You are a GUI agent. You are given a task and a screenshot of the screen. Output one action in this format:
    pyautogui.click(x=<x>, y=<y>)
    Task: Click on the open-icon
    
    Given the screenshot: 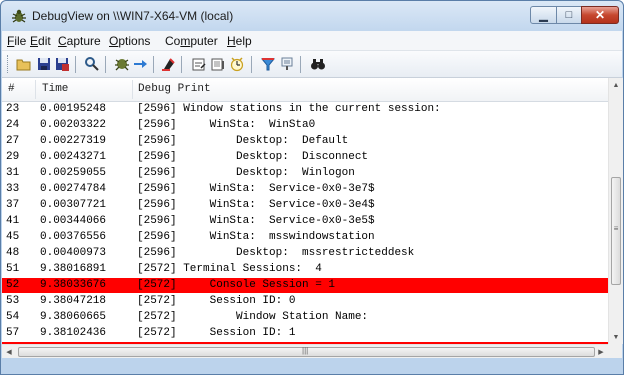 What is the action you would take?
    pyautogui.click(x=24, y=64)
    